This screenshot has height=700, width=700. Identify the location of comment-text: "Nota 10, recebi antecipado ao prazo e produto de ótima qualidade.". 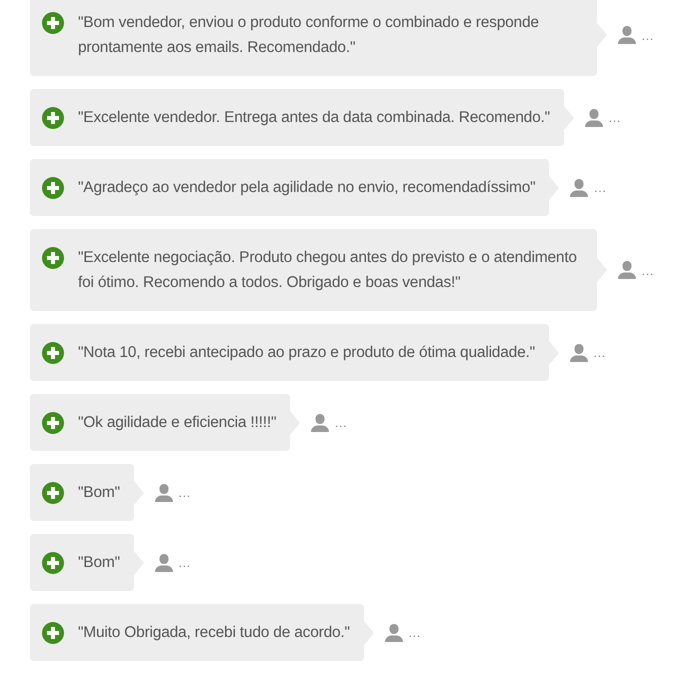
(306, 353).